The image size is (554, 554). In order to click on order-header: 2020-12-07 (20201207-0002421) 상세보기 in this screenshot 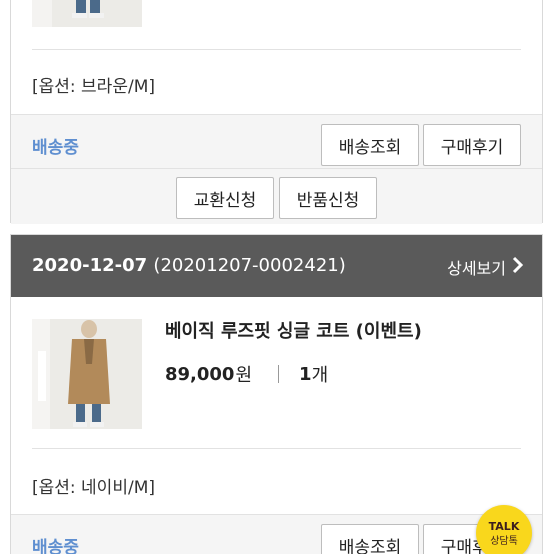, I will do `click(276, 266)`.